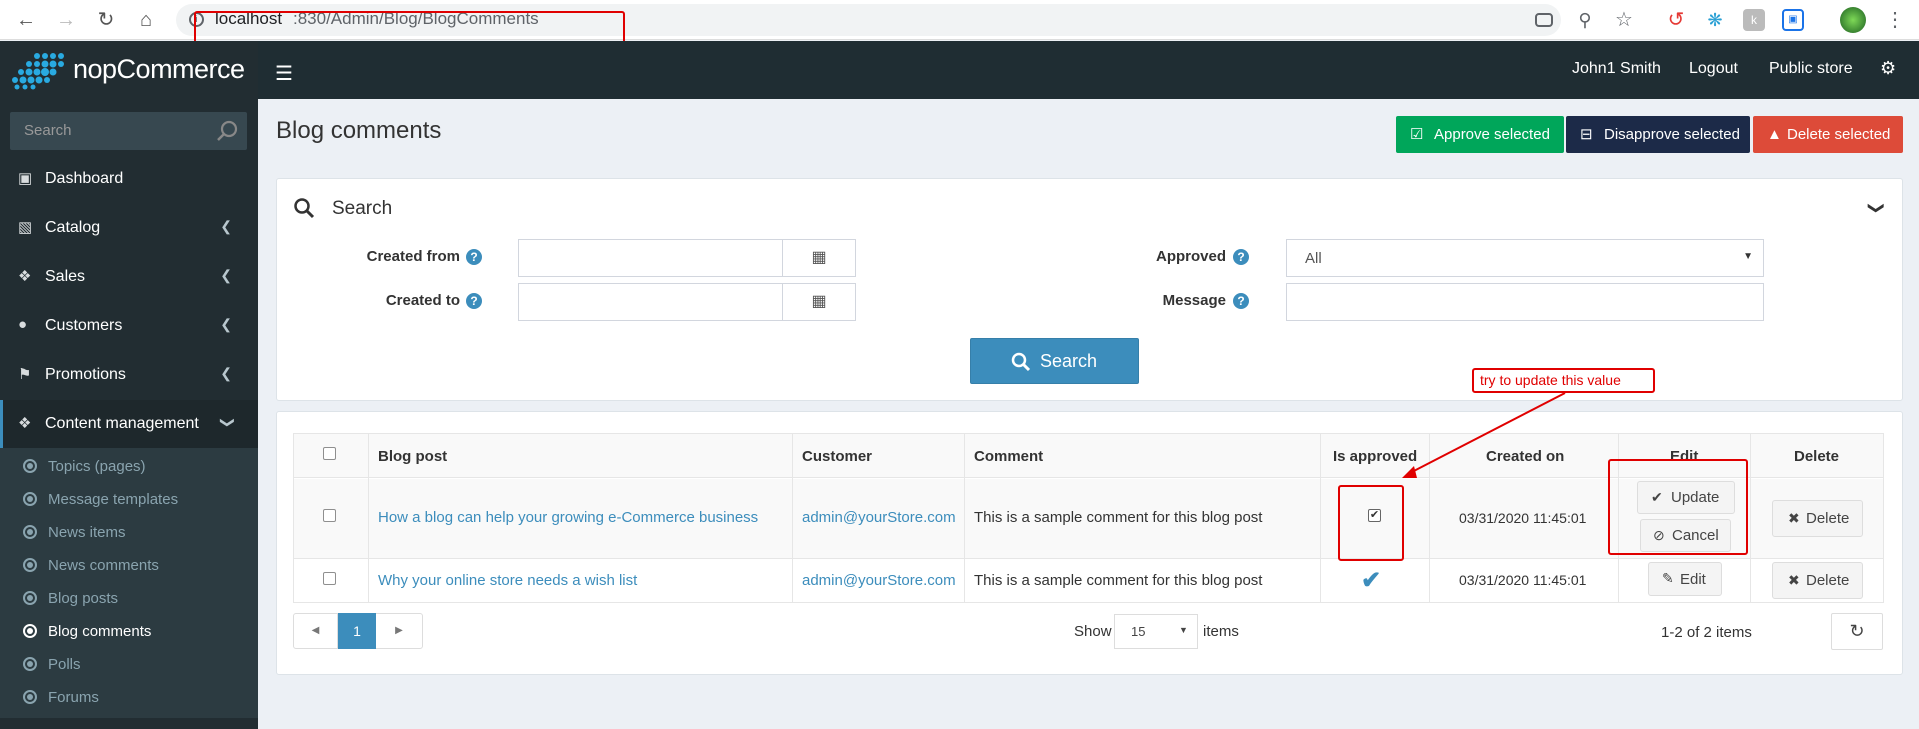 The image size is (1919, 729). Describe the element at coordinates (1754, 20) in the screenshot. I see `extension-k-icon: k` at that location.